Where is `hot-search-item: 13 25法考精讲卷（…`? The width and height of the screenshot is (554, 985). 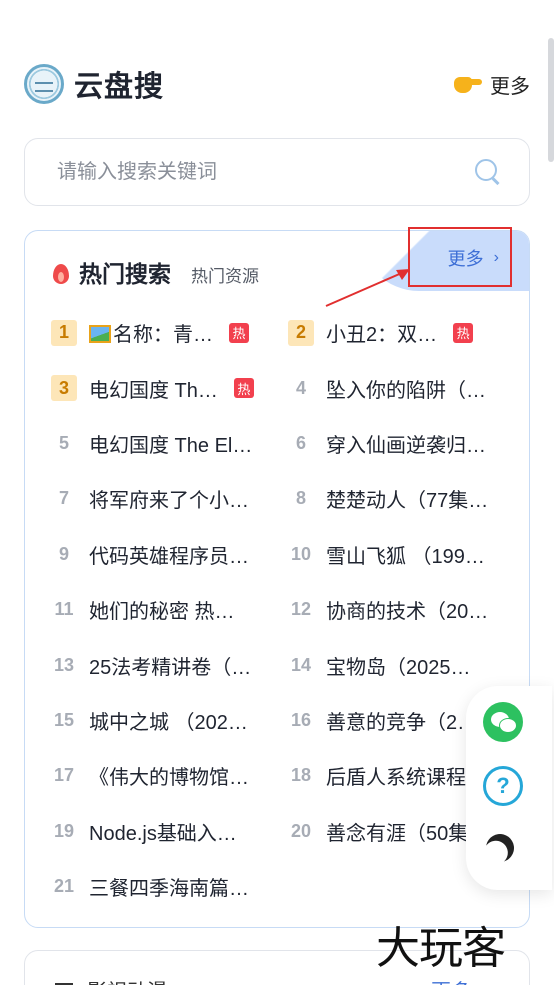 hot-search-item: 13 25法考精讲卷（… is located at coordinates (169, 664).